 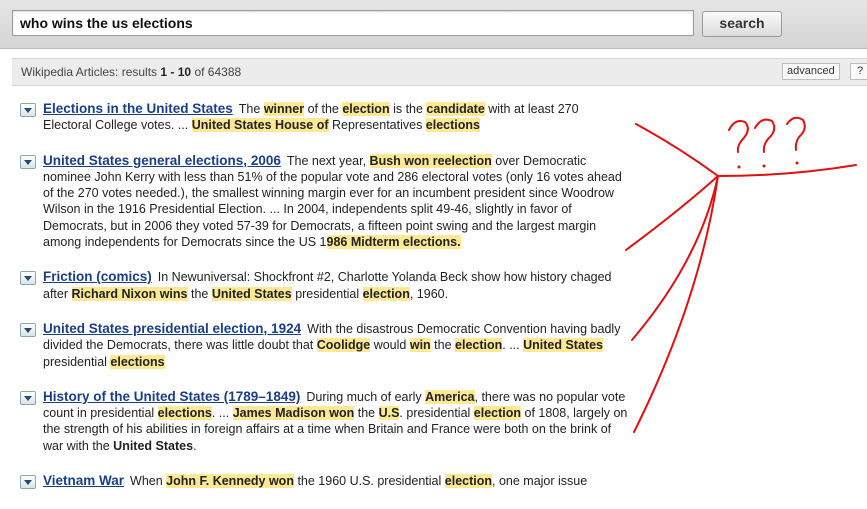 I want to click on highlighted-term: win, so click(x=420, y=345).